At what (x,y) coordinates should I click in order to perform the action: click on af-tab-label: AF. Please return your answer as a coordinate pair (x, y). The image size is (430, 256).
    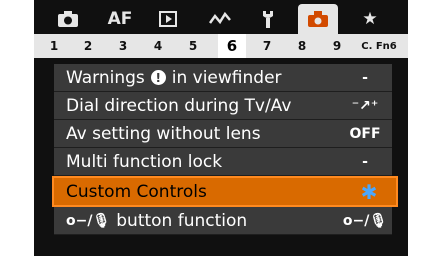
    Looking at the image, I should click on (120, 19).